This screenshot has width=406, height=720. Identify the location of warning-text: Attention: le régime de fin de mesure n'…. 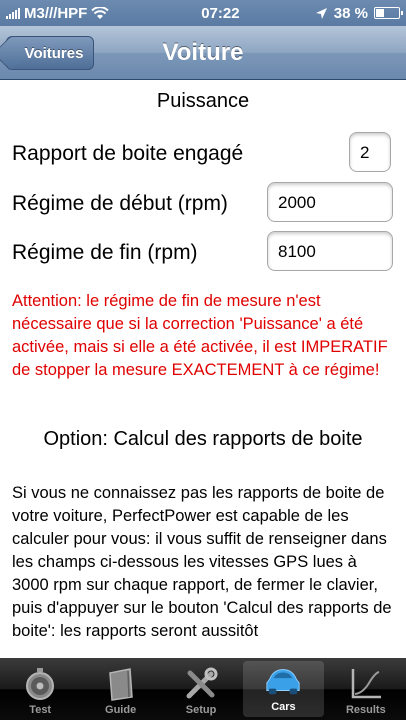
(200, 335).